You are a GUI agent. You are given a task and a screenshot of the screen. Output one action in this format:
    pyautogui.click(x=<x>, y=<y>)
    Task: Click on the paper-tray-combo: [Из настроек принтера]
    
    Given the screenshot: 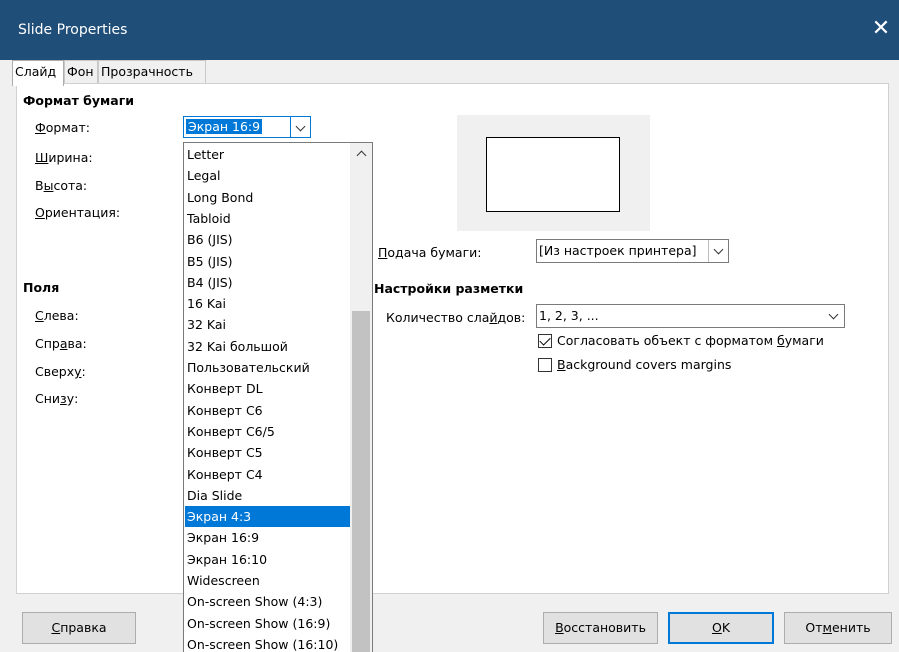 What is the action you would take?
    pyautogui.click(x=632, y=251)
    